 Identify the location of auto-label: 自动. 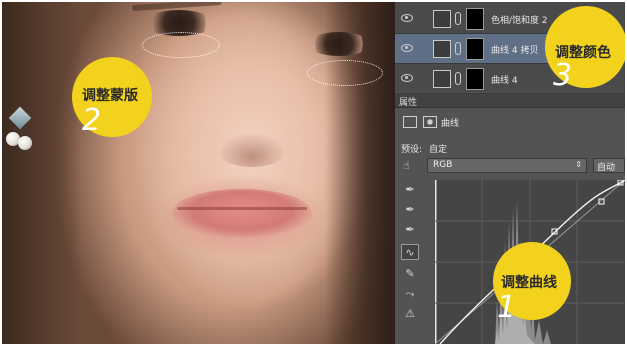
(606, 168).